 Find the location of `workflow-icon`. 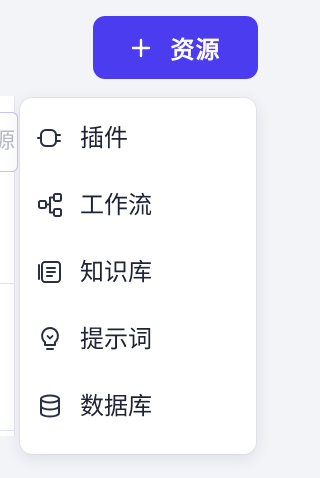

workflow-icon is located at coordinates (50, 205).